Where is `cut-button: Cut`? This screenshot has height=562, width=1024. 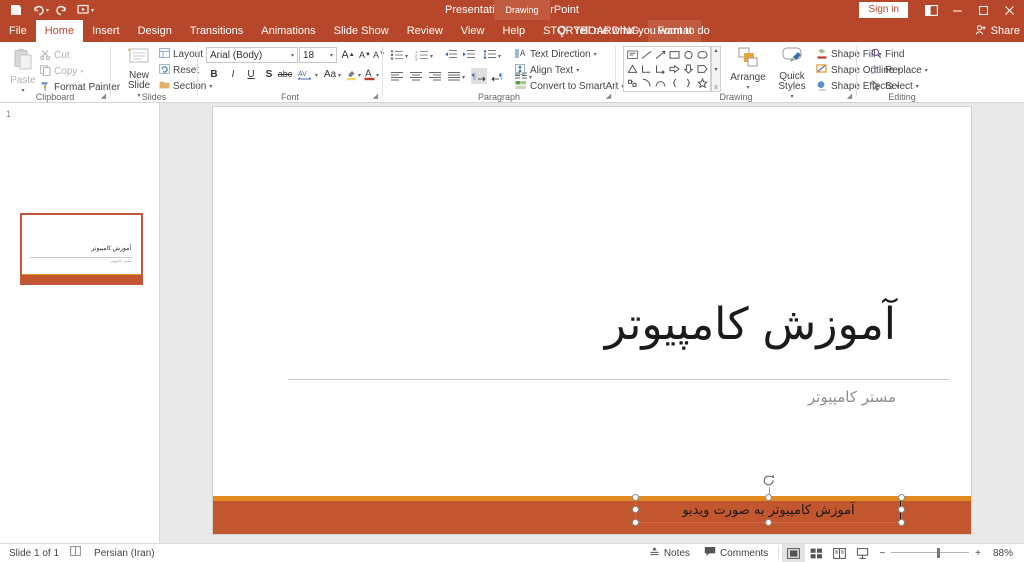
cut-button: Cut is located at coordinates (55, 55).